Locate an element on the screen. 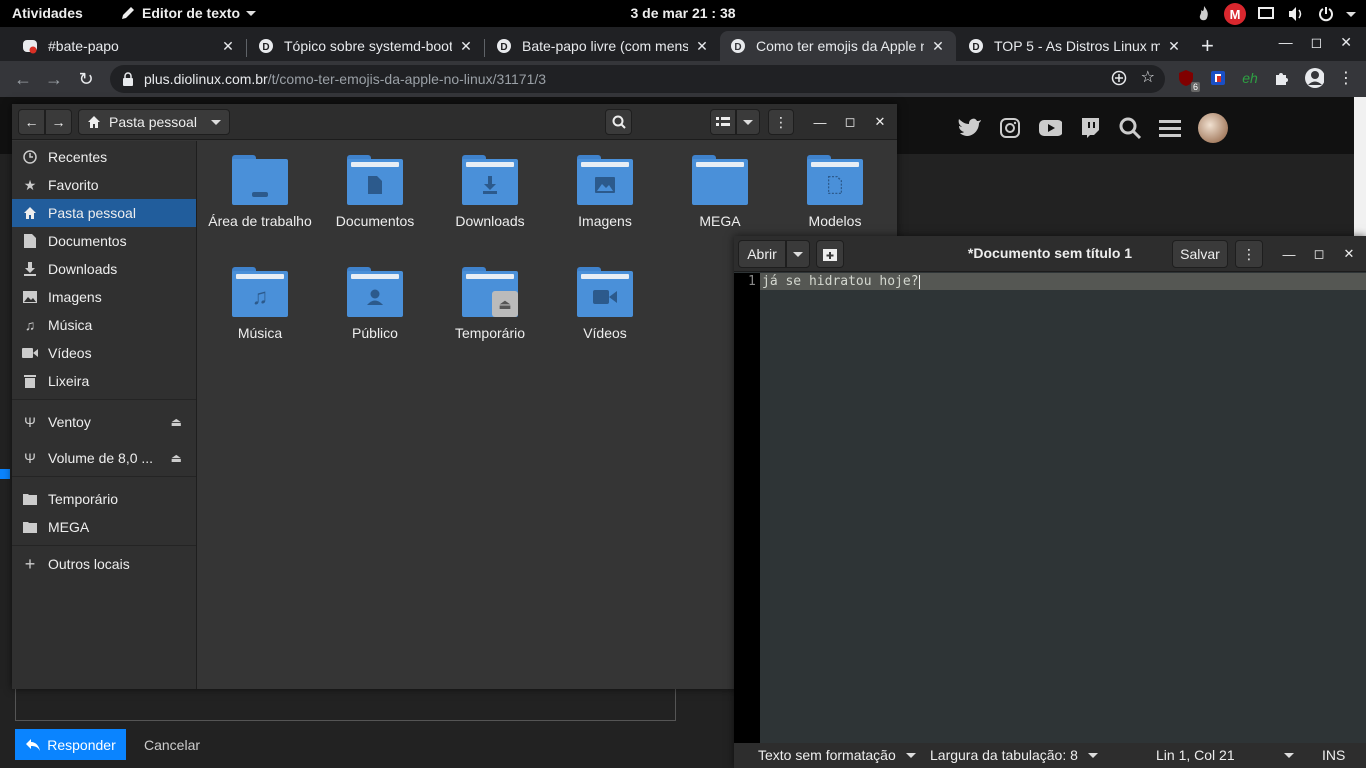 The image size is (1366, 768). sidebar-item-label: Outros locais is located at coordinates (89, 564).